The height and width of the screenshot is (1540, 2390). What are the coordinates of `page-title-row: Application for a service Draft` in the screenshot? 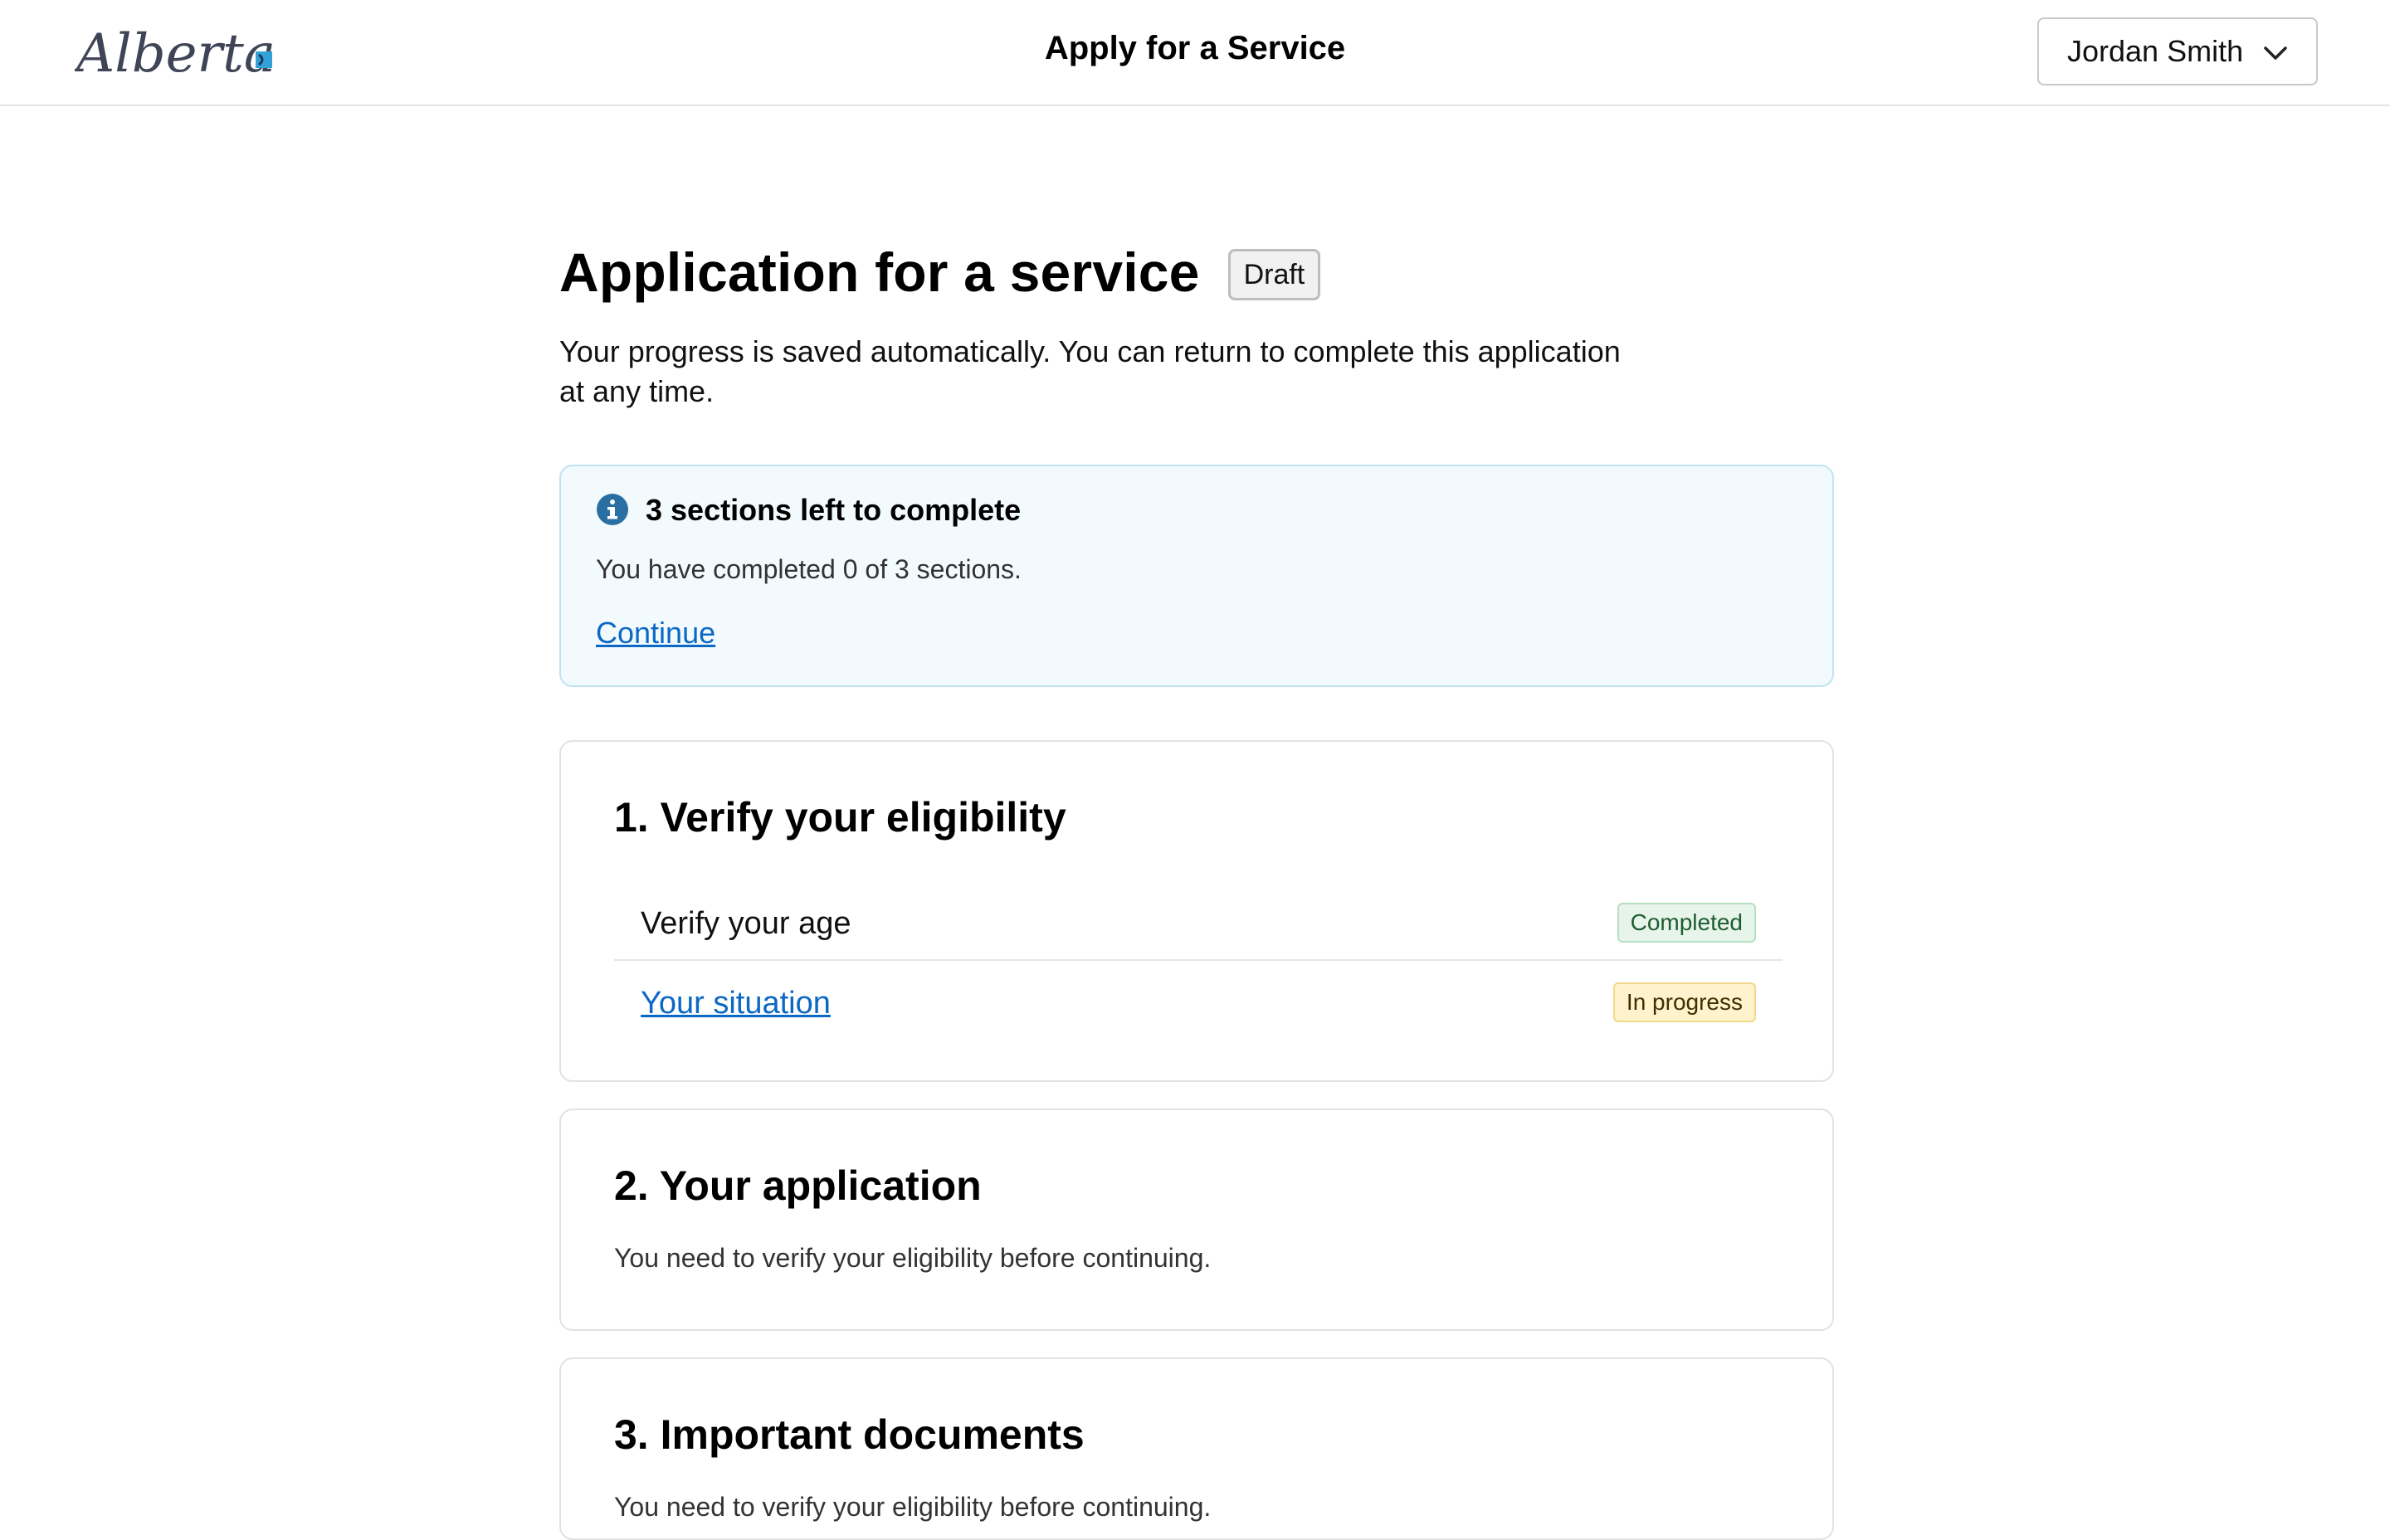 It's located at (940, 272).